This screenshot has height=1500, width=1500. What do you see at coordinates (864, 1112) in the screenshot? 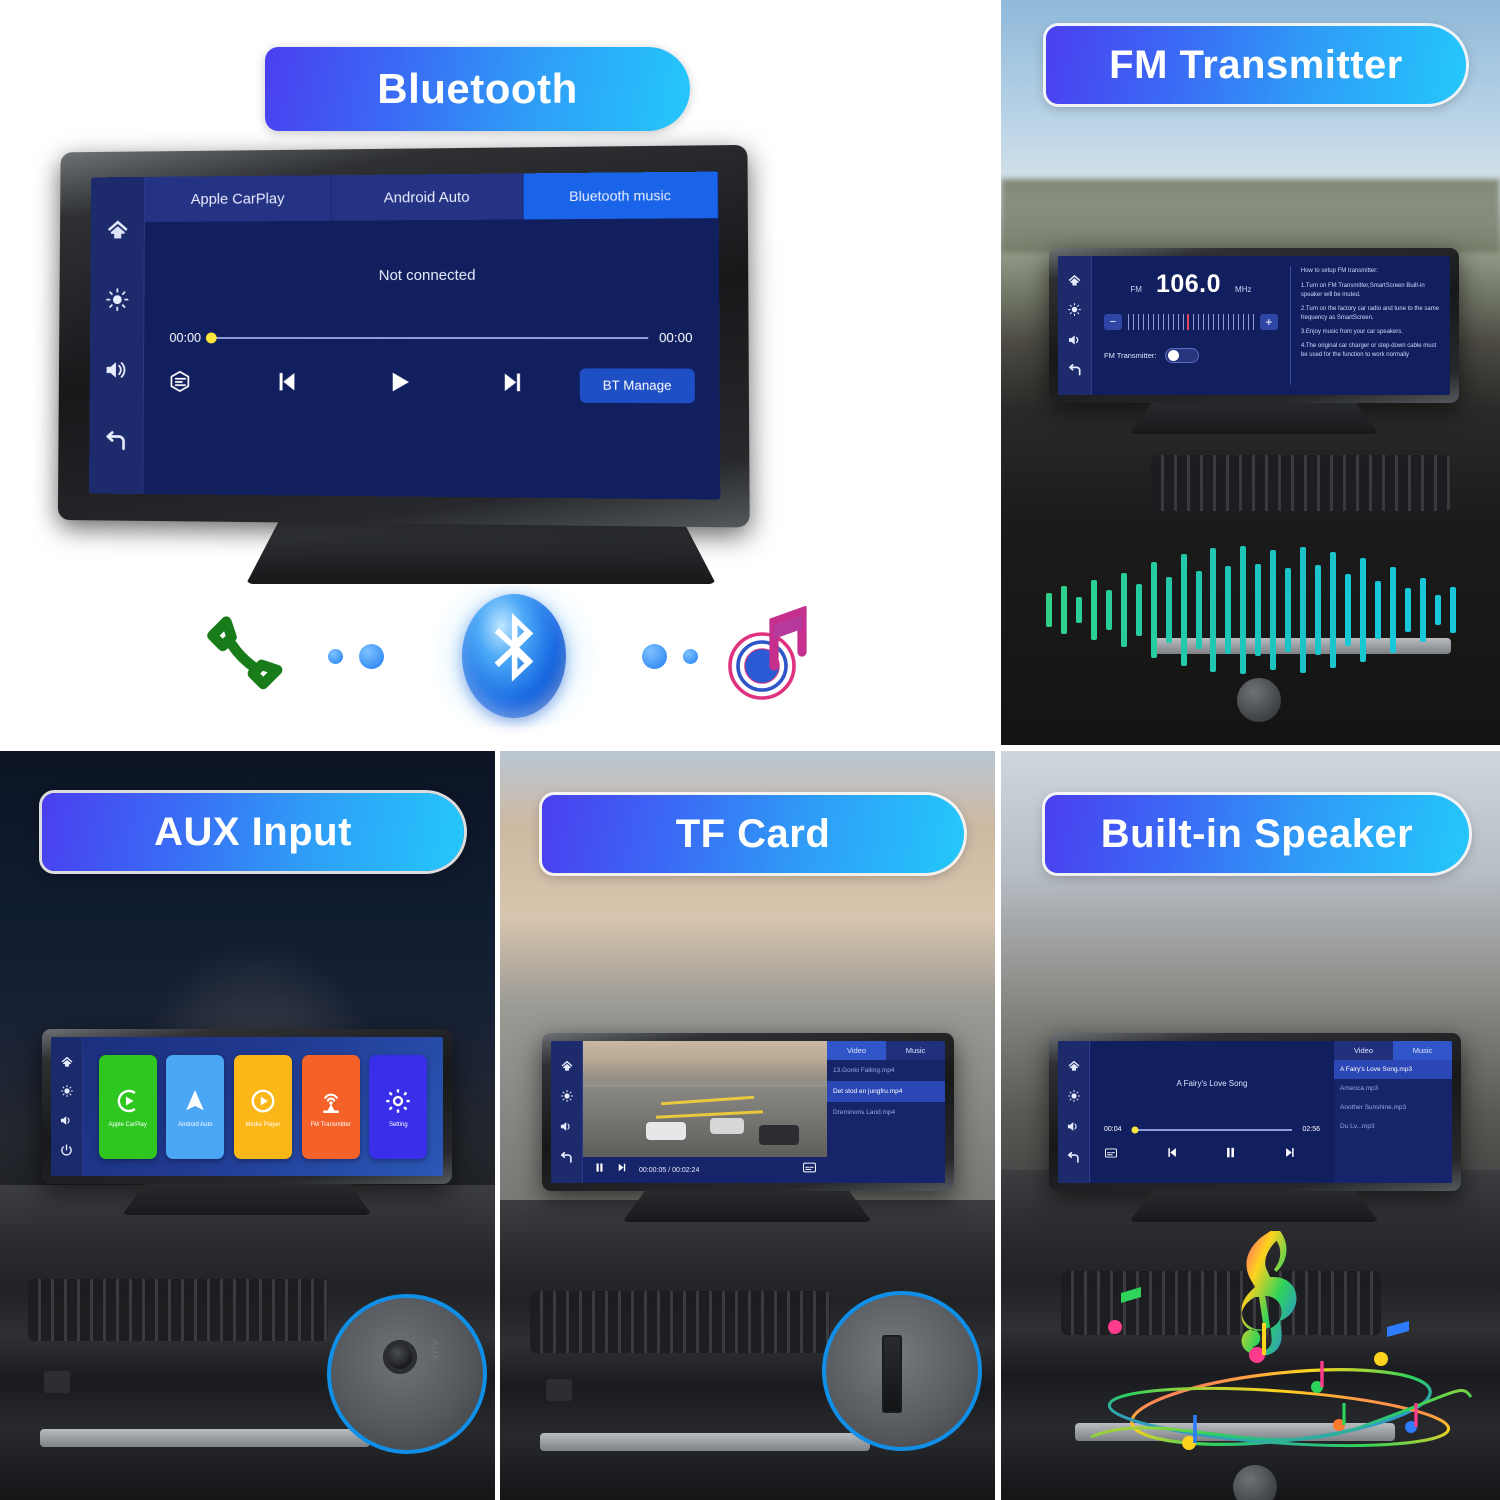
I see `file-name: Dreminons Land.mp4` at bounding box center [864, 1112].